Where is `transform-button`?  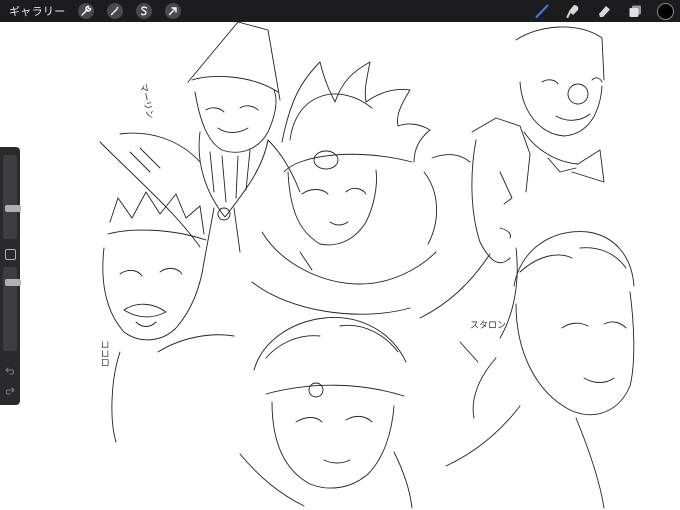
transform-button is located at coordinates (172, 11).